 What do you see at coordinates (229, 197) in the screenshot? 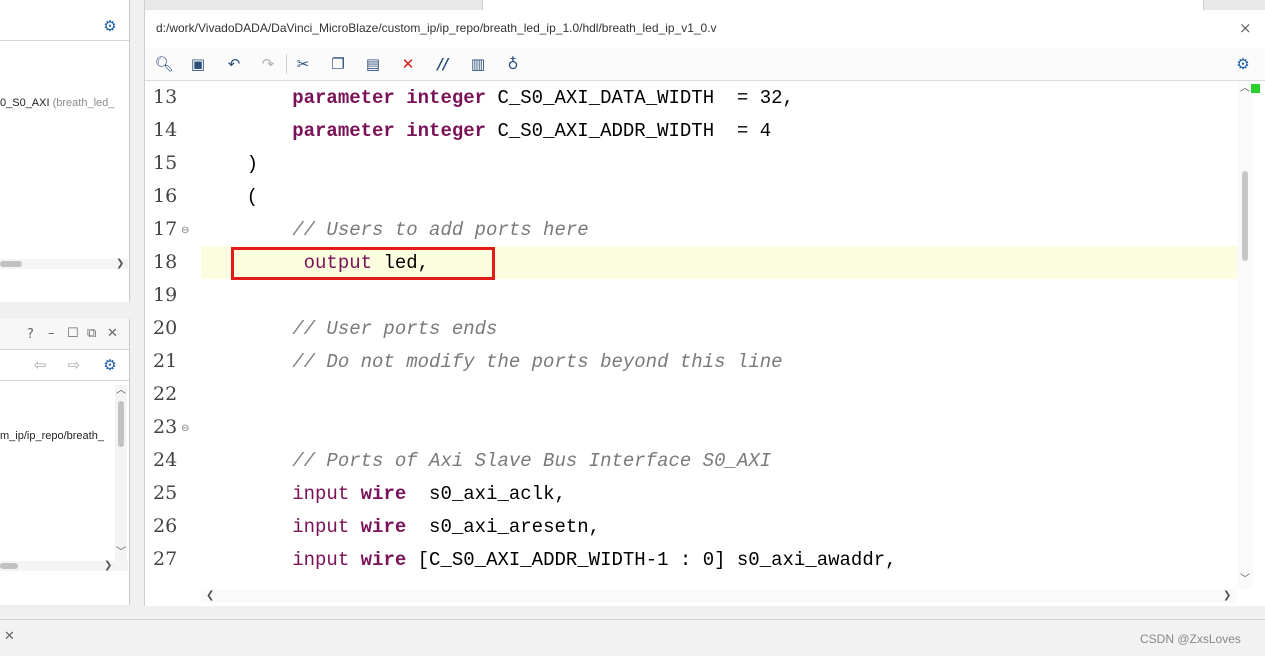
I see `code-line: (` at bounding box center [229, 197].